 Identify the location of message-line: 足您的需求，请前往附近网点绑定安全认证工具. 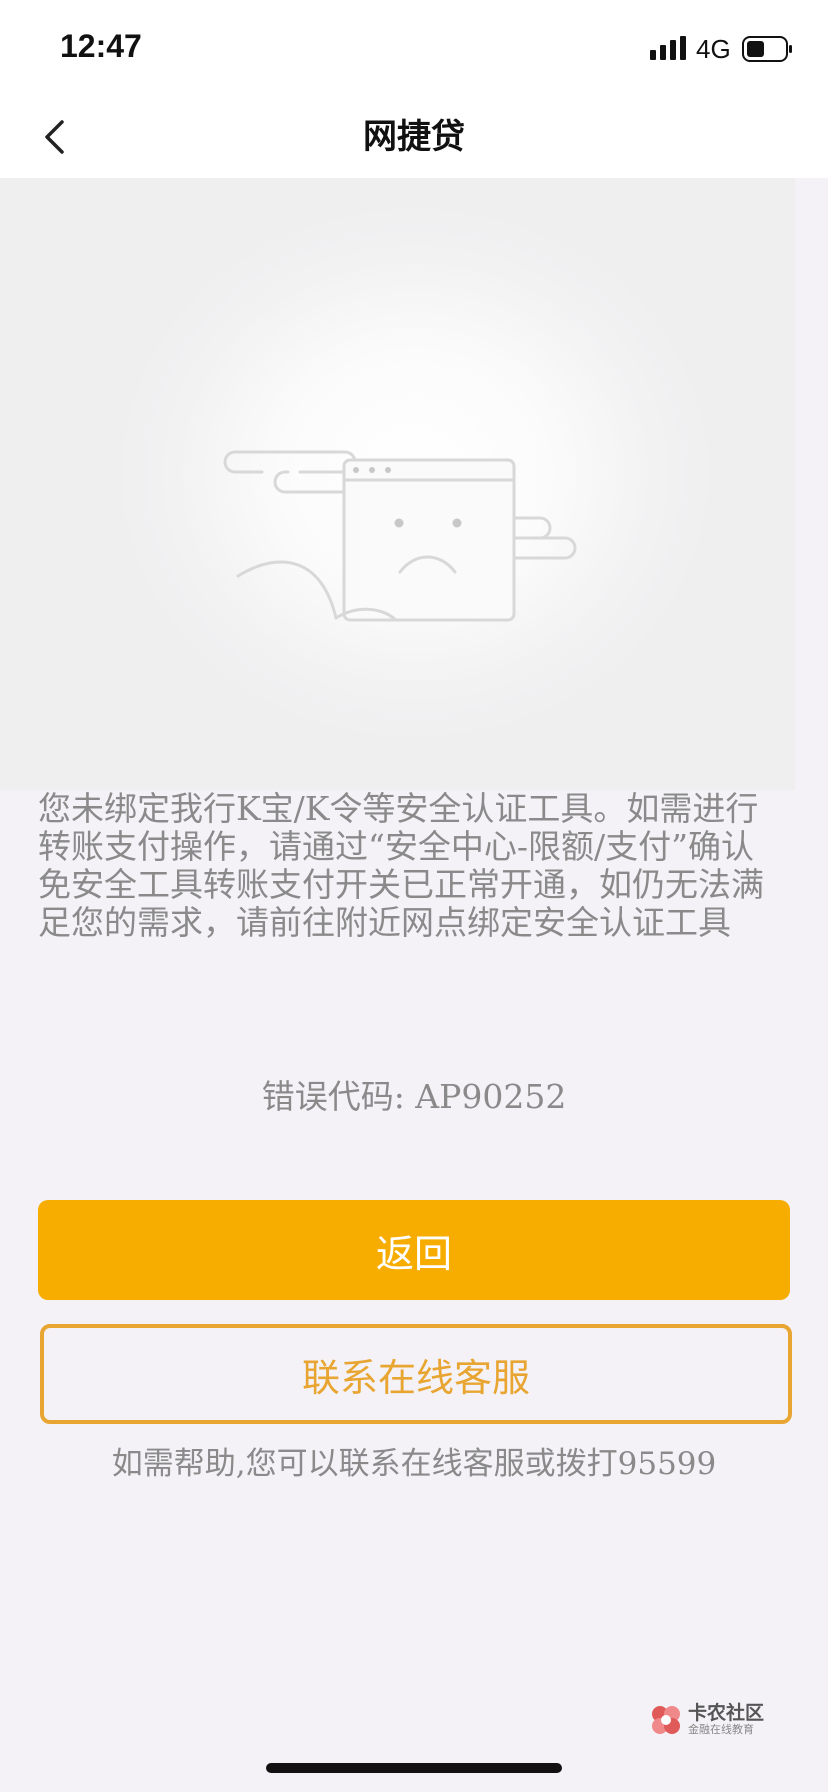
(384, 922).